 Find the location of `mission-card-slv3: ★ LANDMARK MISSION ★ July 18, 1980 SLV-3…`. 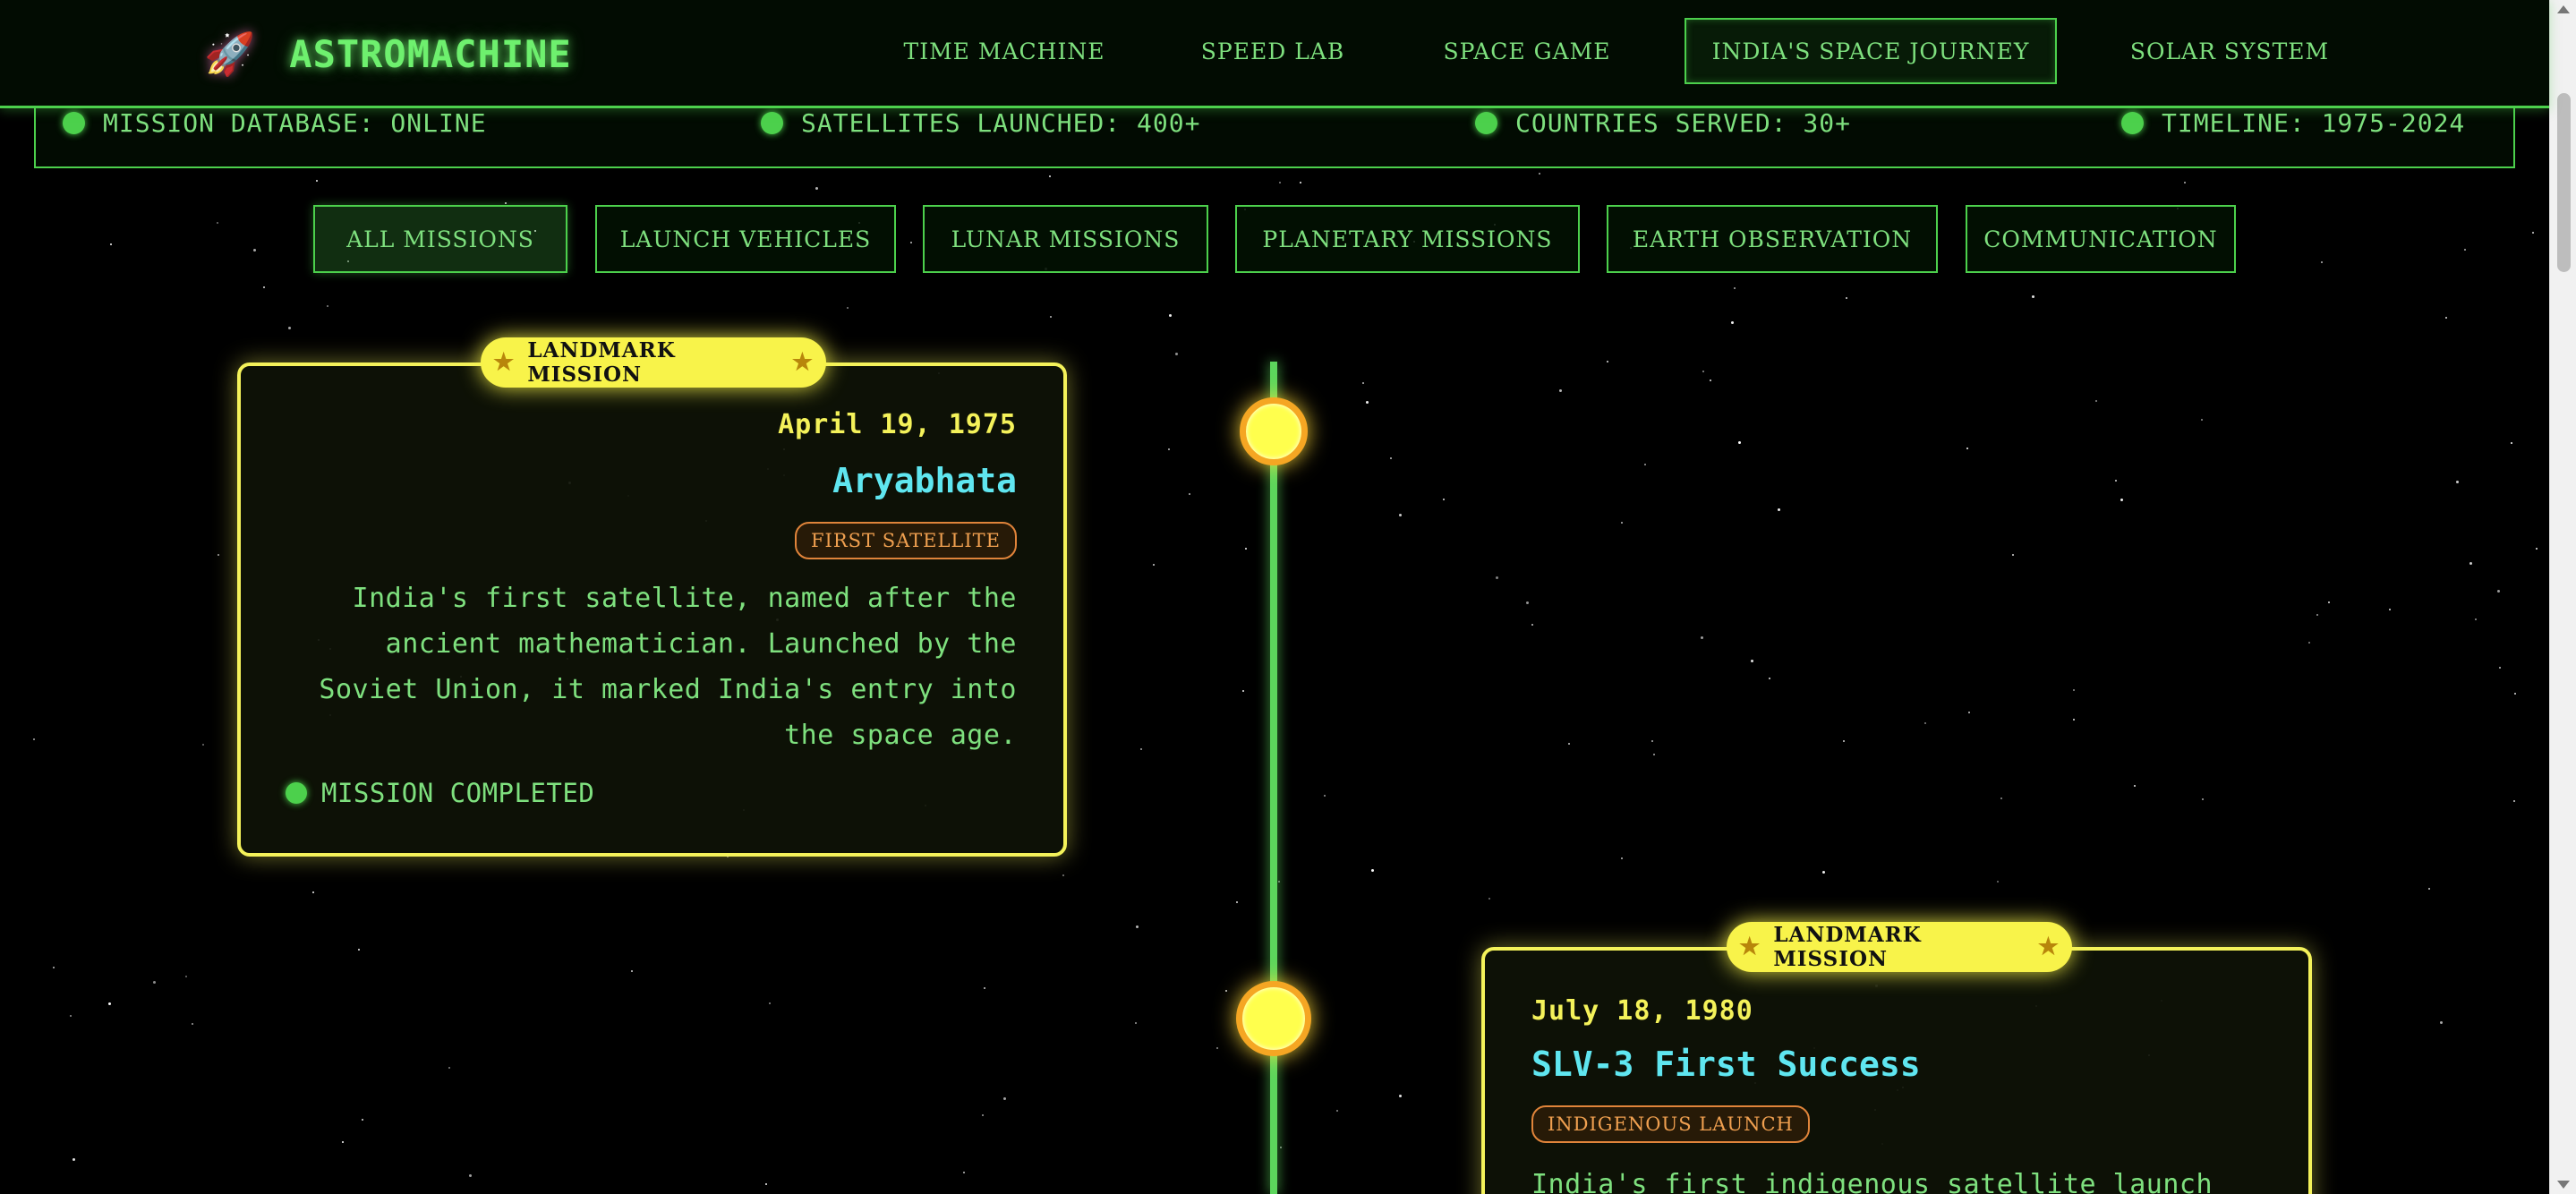

mission-card-slv3: ★ LANDMARK MISSION ★ July 18, 1980 SLV-3… is located at coordinates (1896, 1058).